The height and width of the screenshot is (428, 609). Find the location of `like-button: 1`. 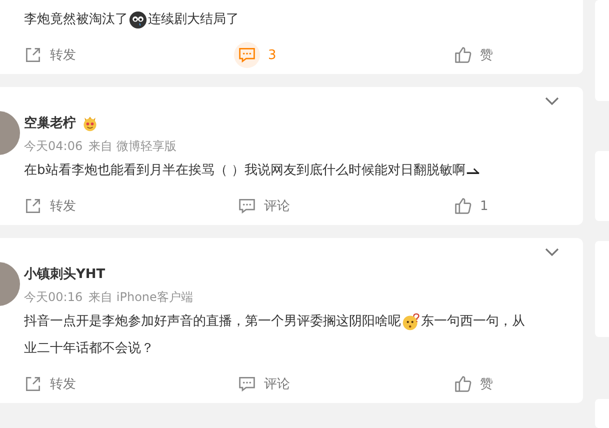

like-button: 1 is located at coordinates (471, 206).